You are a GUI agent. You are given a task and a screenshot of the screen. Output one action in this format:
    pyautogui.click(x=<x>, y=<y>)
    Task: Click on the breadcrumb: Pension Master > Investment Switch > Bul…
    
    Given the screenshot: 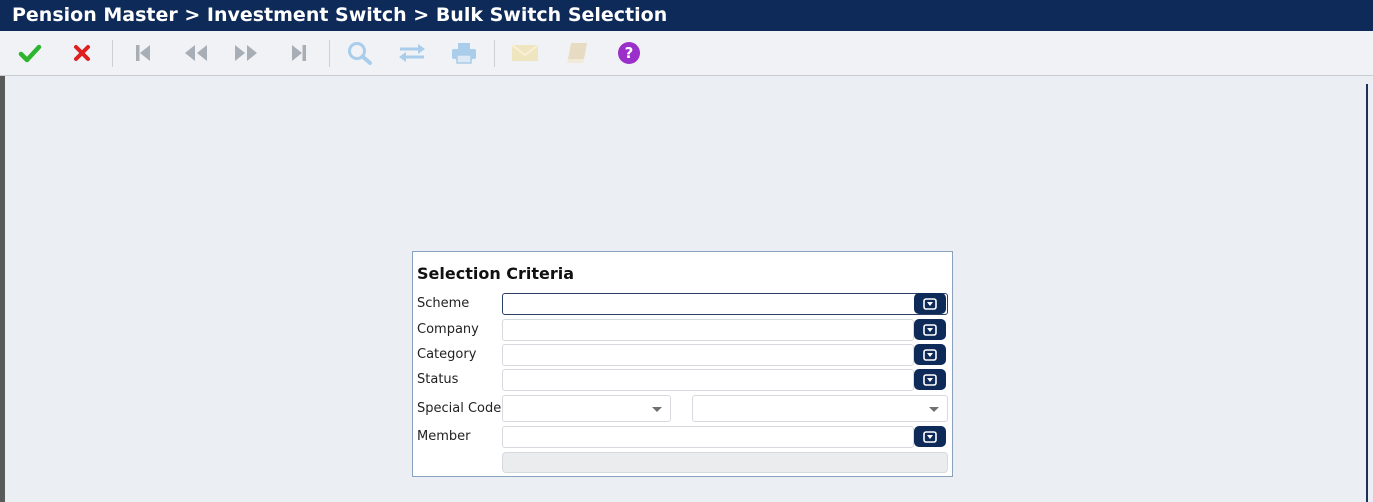 What is the action you would take?
    pyautogui.click(x=686, y=15)
    